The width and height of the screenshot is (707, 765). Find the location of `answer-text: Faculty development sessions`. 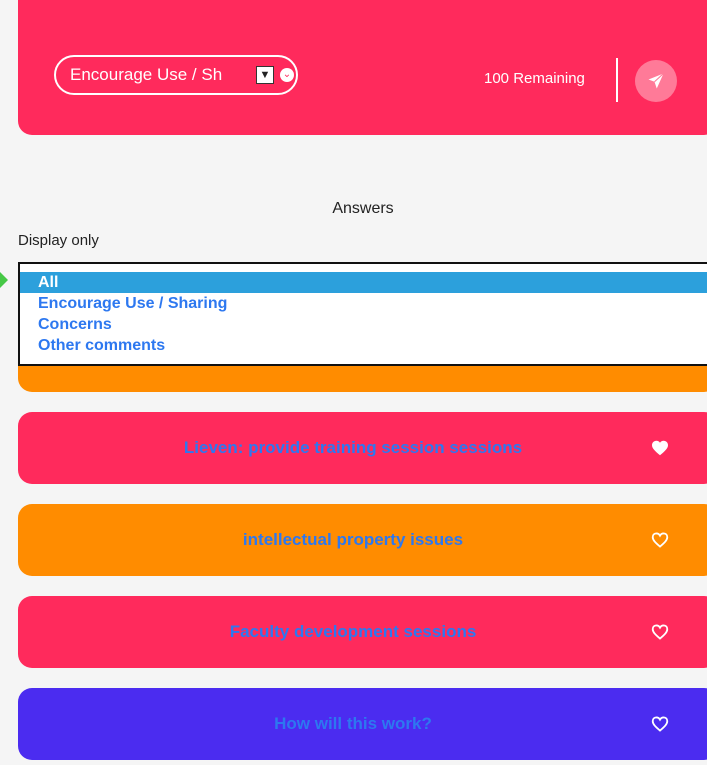

answer-text: Faculty development sessions is located at coordinates (353, 631).